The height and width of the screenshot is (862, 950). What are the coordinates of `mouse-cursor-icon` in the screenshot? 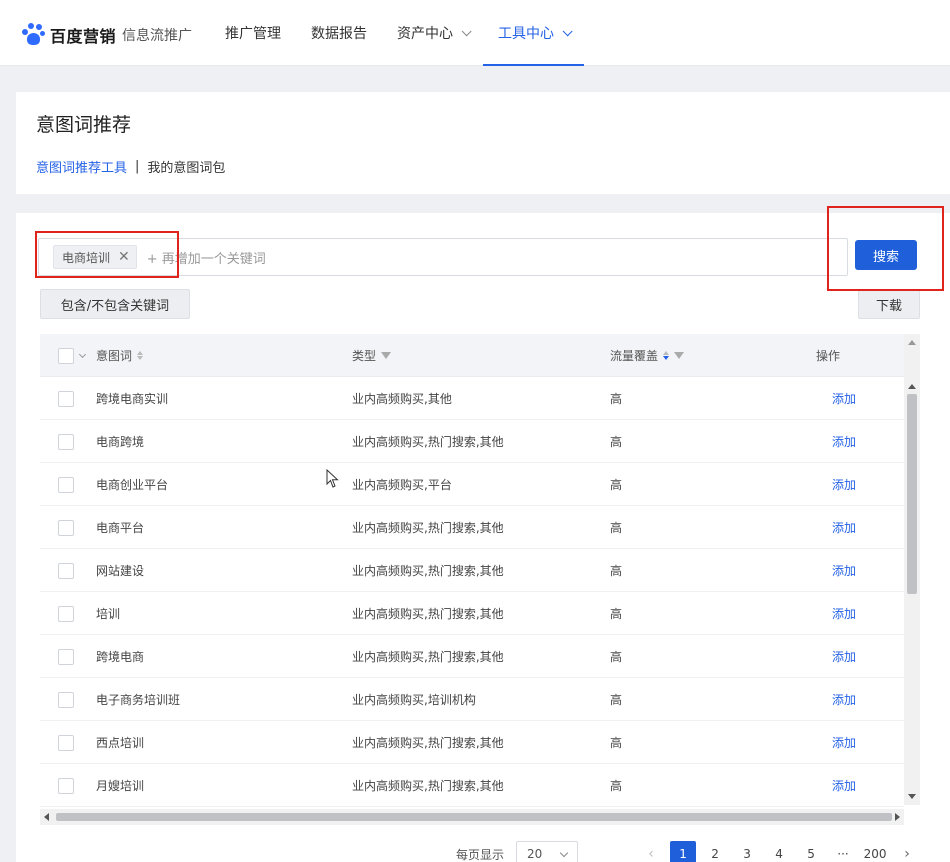 It's located at (332, 478).